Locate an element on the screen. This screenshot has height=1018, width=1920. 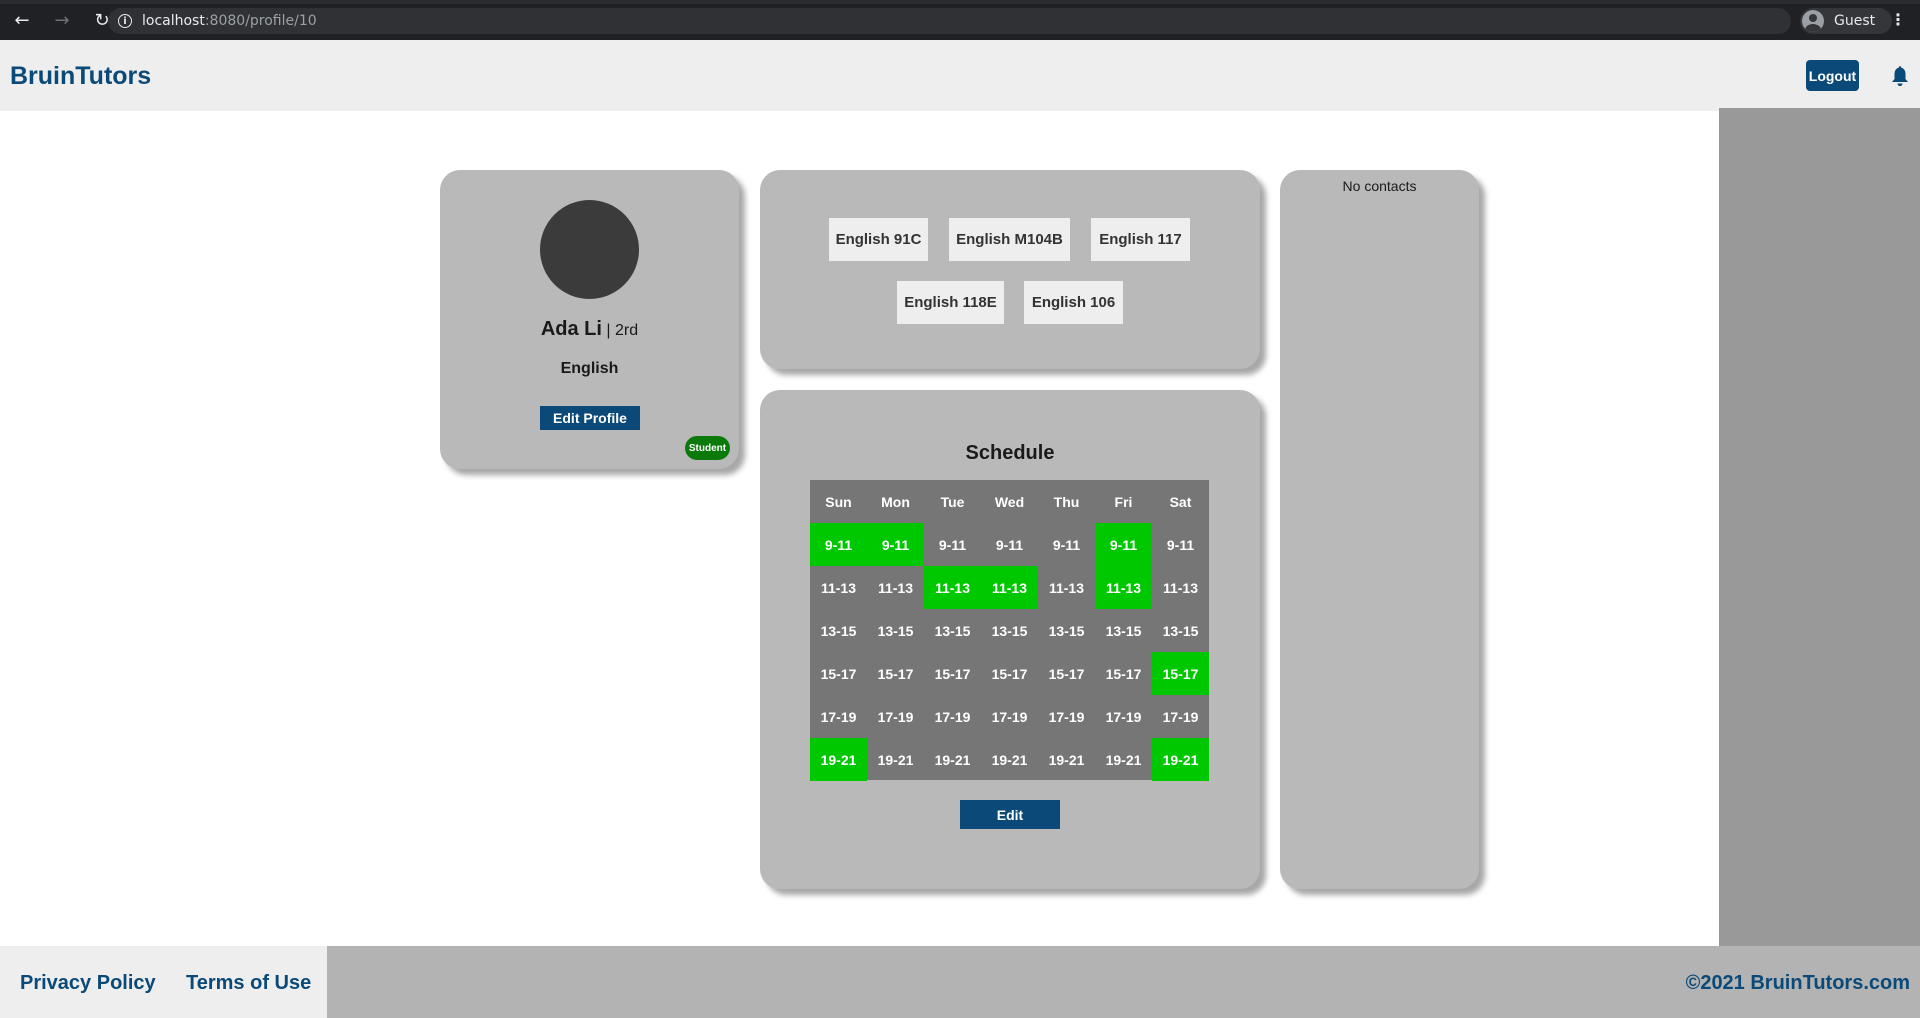
terms-of-use-link: Terms of Use is located at coordinates (248, 983).